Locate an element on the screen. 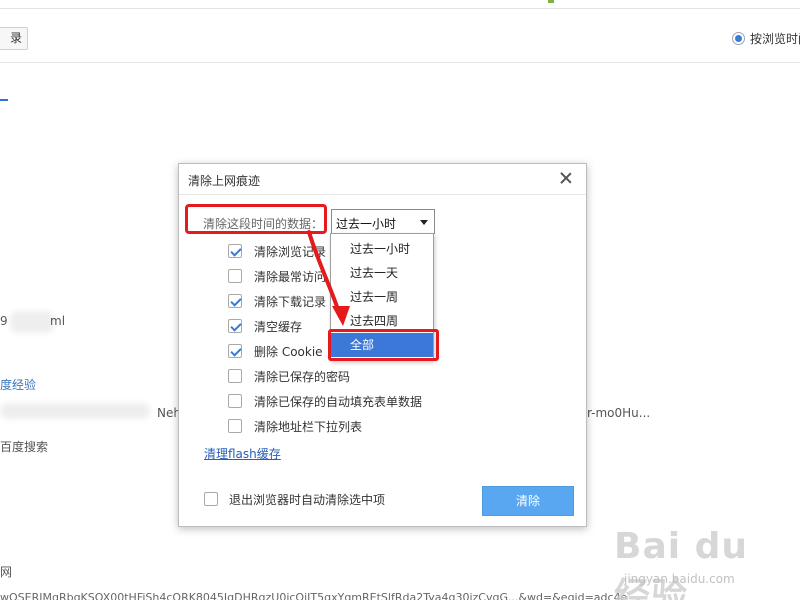  option-clear-passwords: 清除已保存的密码 is located at coordinates (289, 376).